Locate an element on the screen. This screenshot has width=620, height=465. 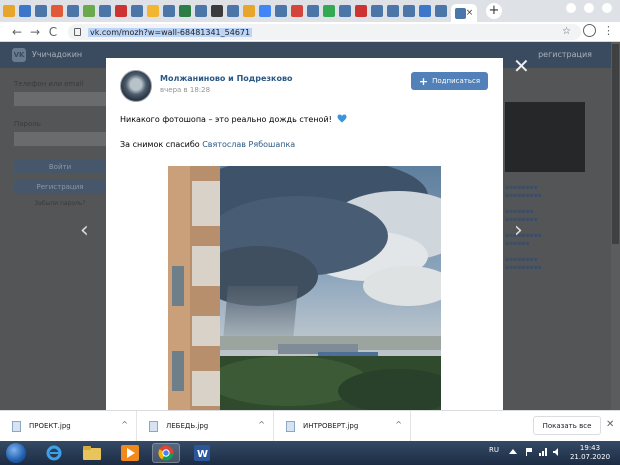
register-button: Регистрация is located at coordinates (60, 187).